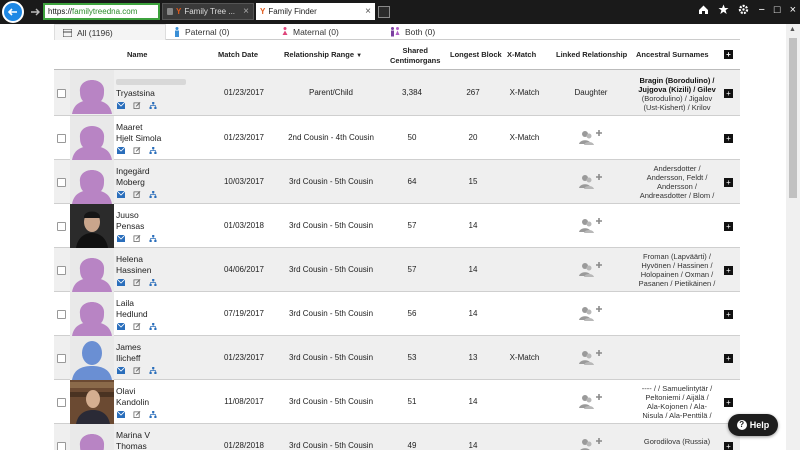 This screenshot has width=800, height=450. Describe the element at coordinates (793, 10) in the screenshot. I see `close-window-button: ×` at that location.